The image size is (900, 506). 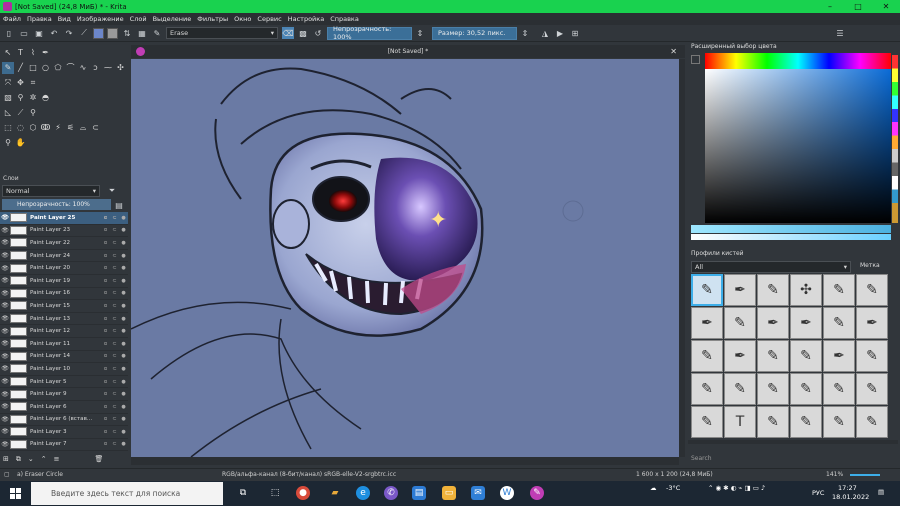 What do you see at coordinates (288, 33) in the screenshot?
I see `eraser-mode-icon: ⌫` at bounding box center [288, 33].